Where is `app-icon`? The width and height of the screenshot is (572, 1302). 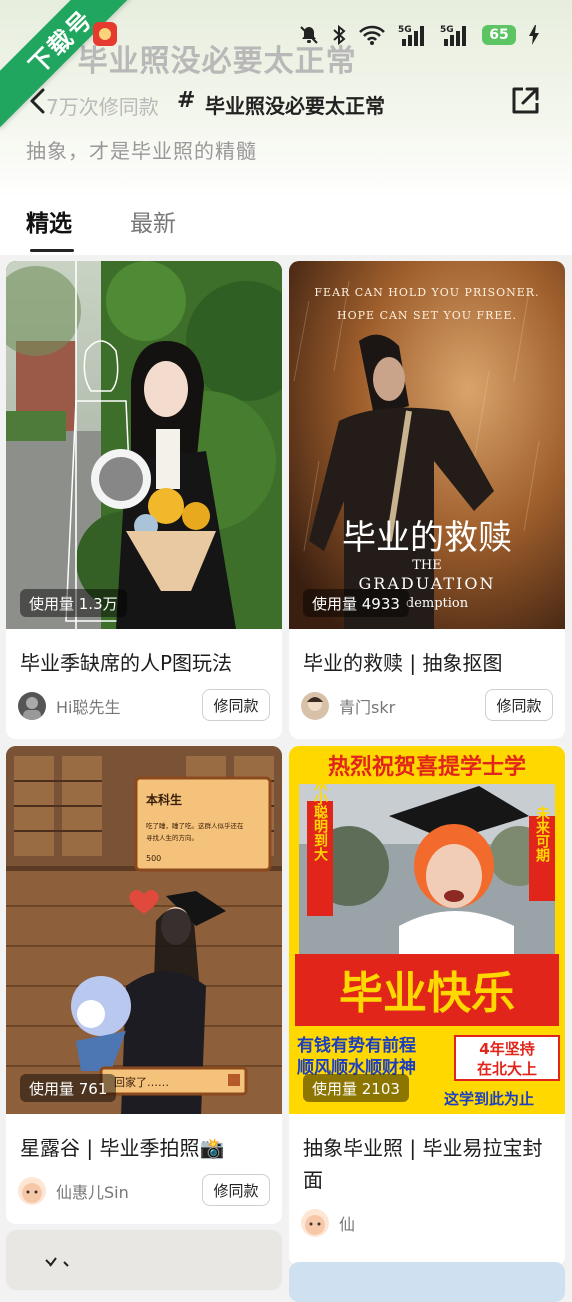 app-icon is located at coordinates (105, 34).